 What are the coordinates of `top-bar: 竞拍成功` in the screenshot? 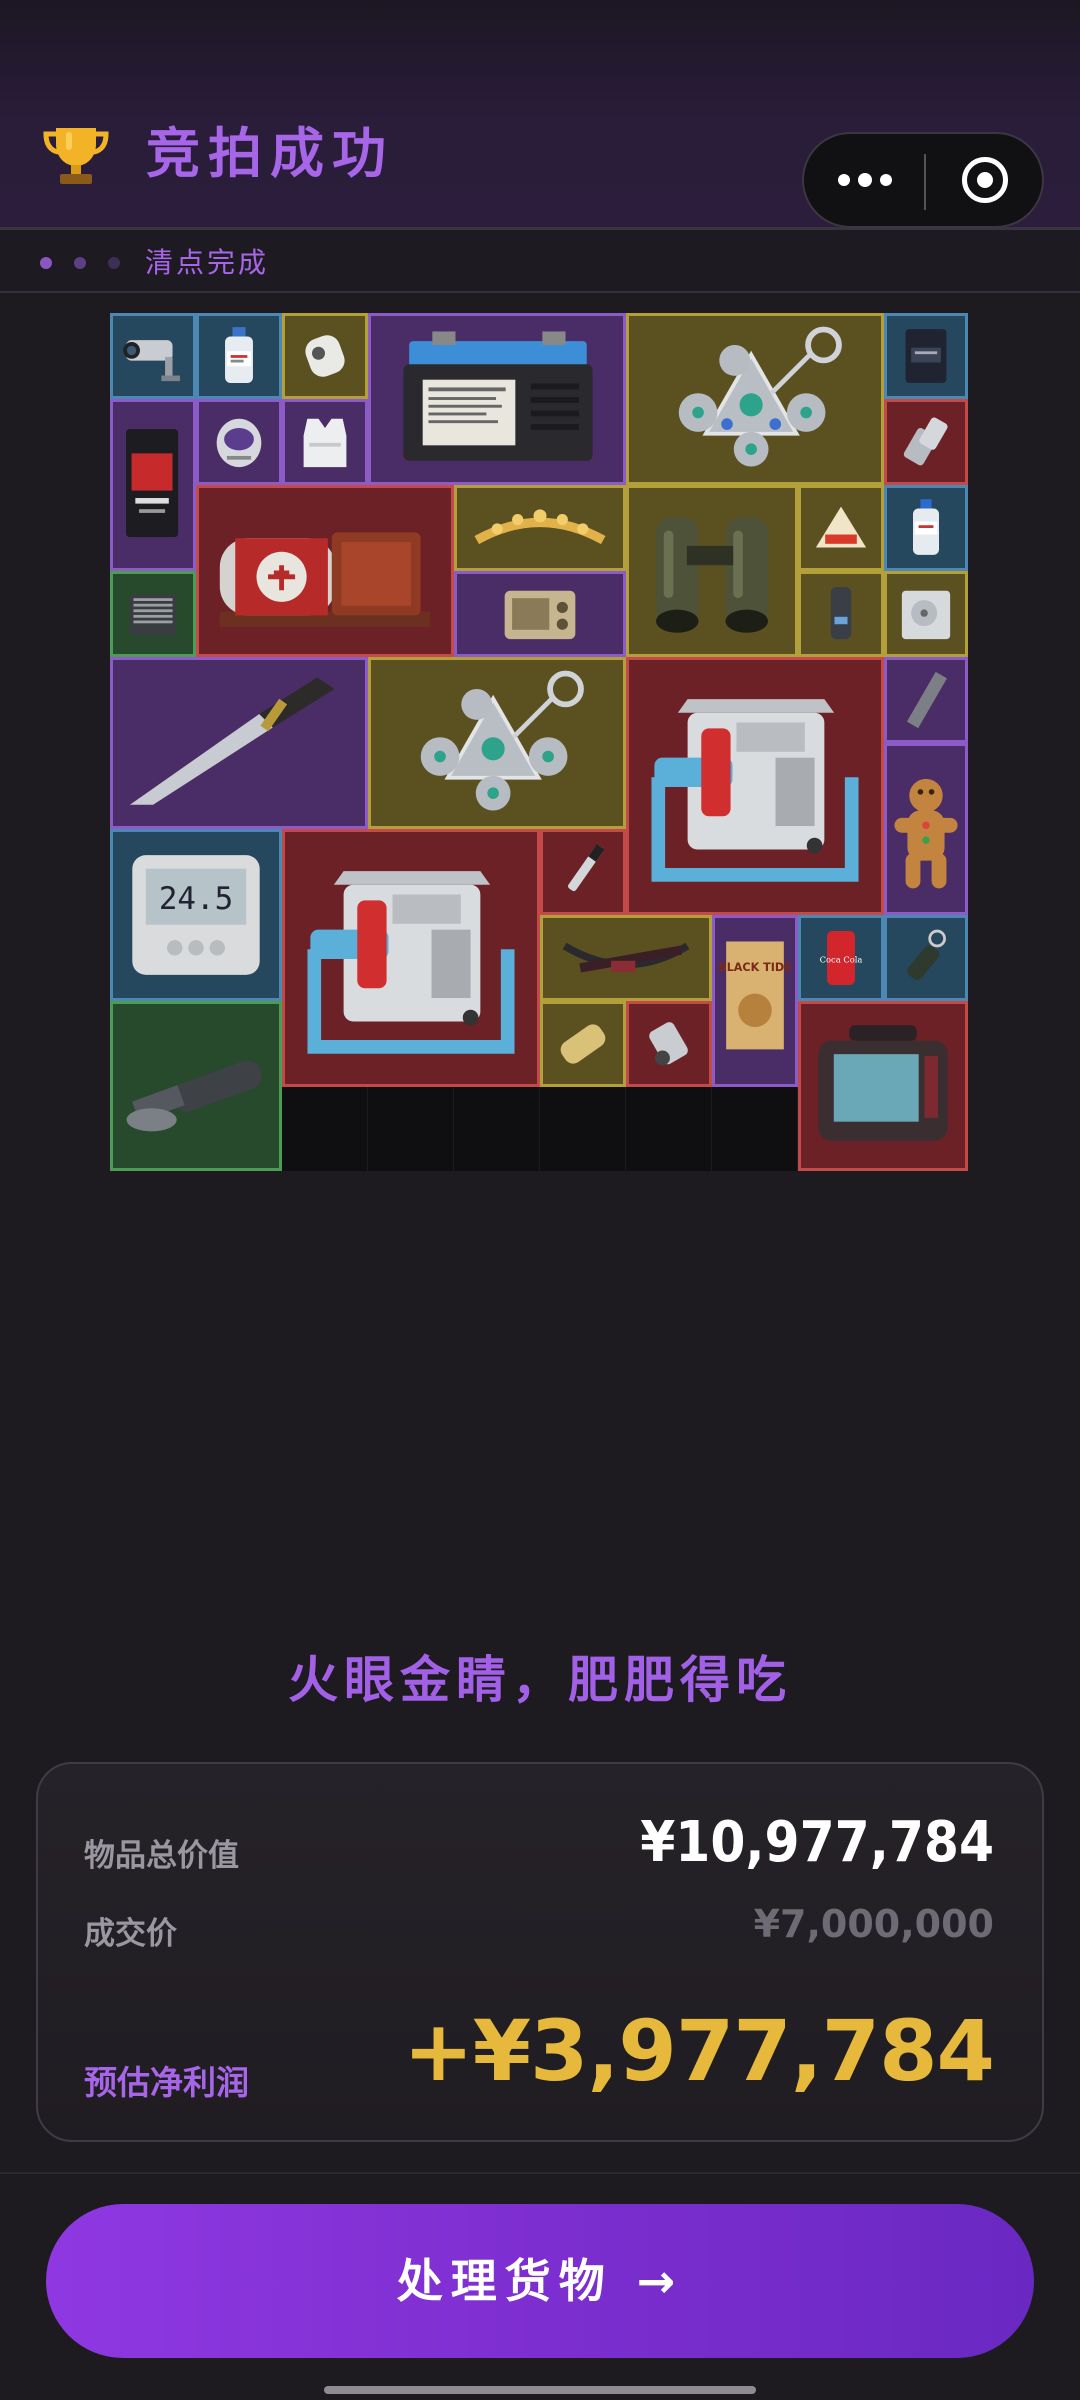 It's located at (540, 115).